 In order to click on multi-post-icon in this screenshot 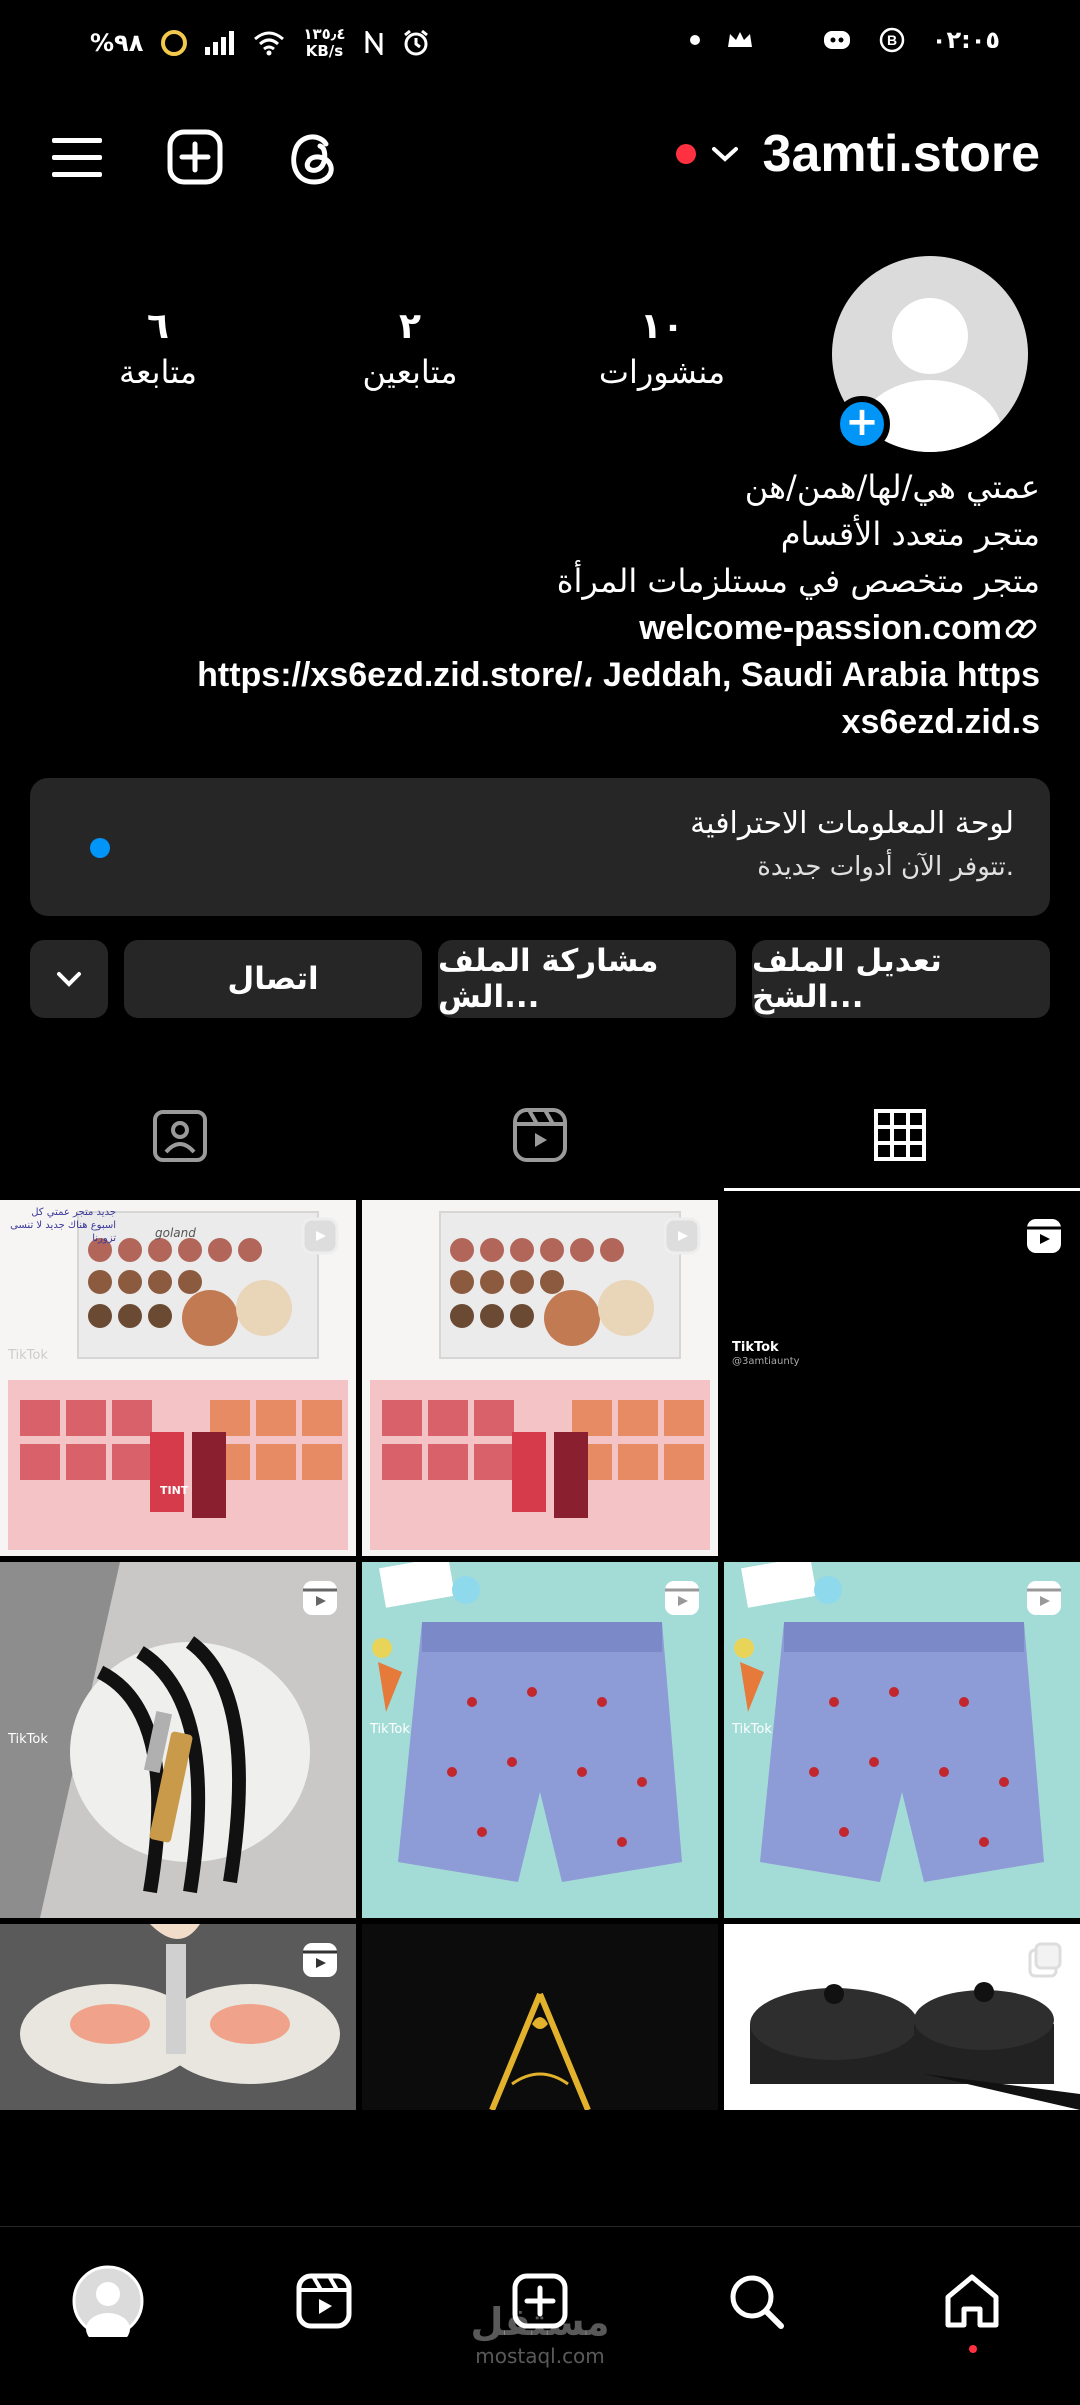, I will do `click(1045, 1960)`.